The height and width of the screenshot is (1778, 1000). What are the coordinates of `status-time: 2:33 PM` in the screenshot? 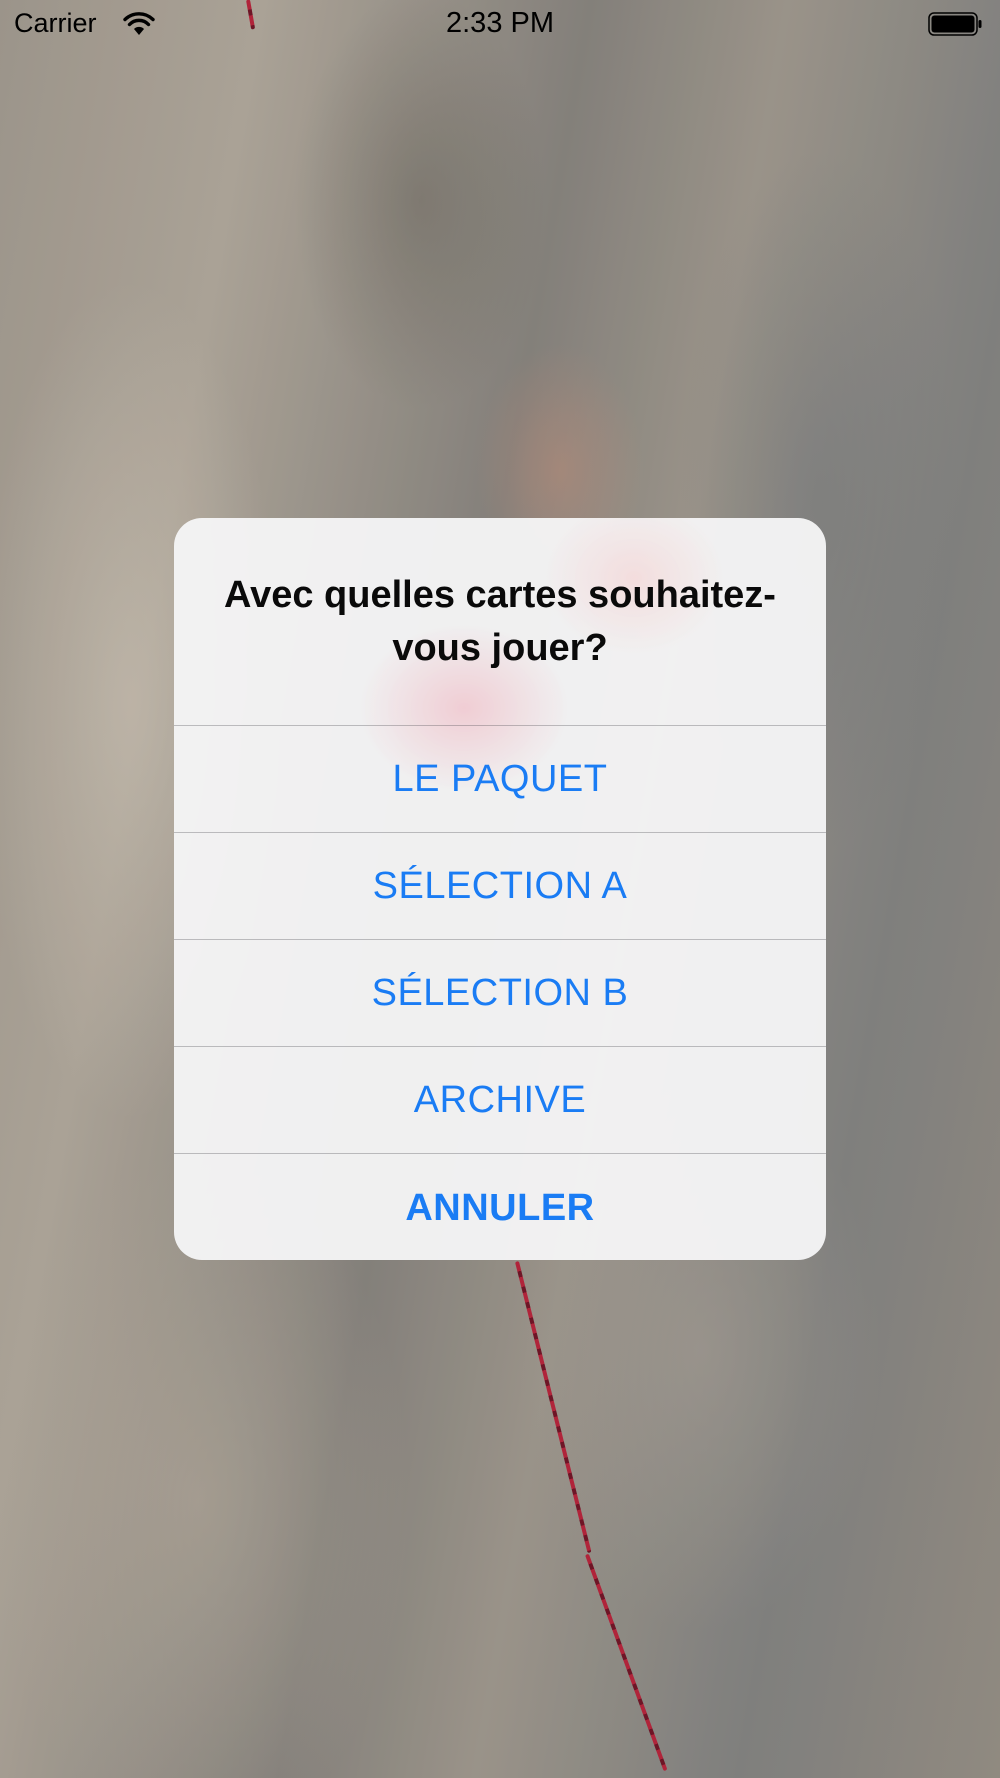 It's located at (500, 23).